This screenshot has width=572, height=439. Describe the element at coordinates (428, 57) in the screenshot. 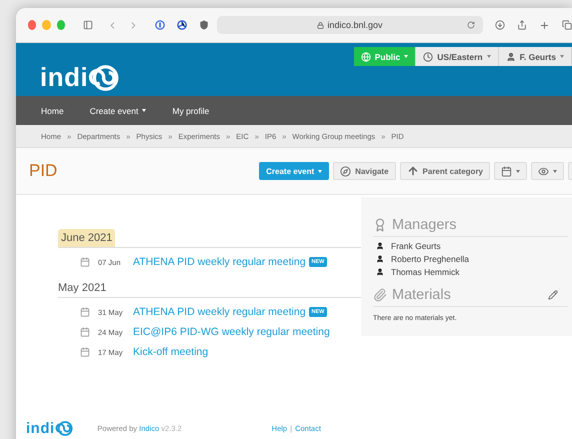

I see `clock-icon` at that location.